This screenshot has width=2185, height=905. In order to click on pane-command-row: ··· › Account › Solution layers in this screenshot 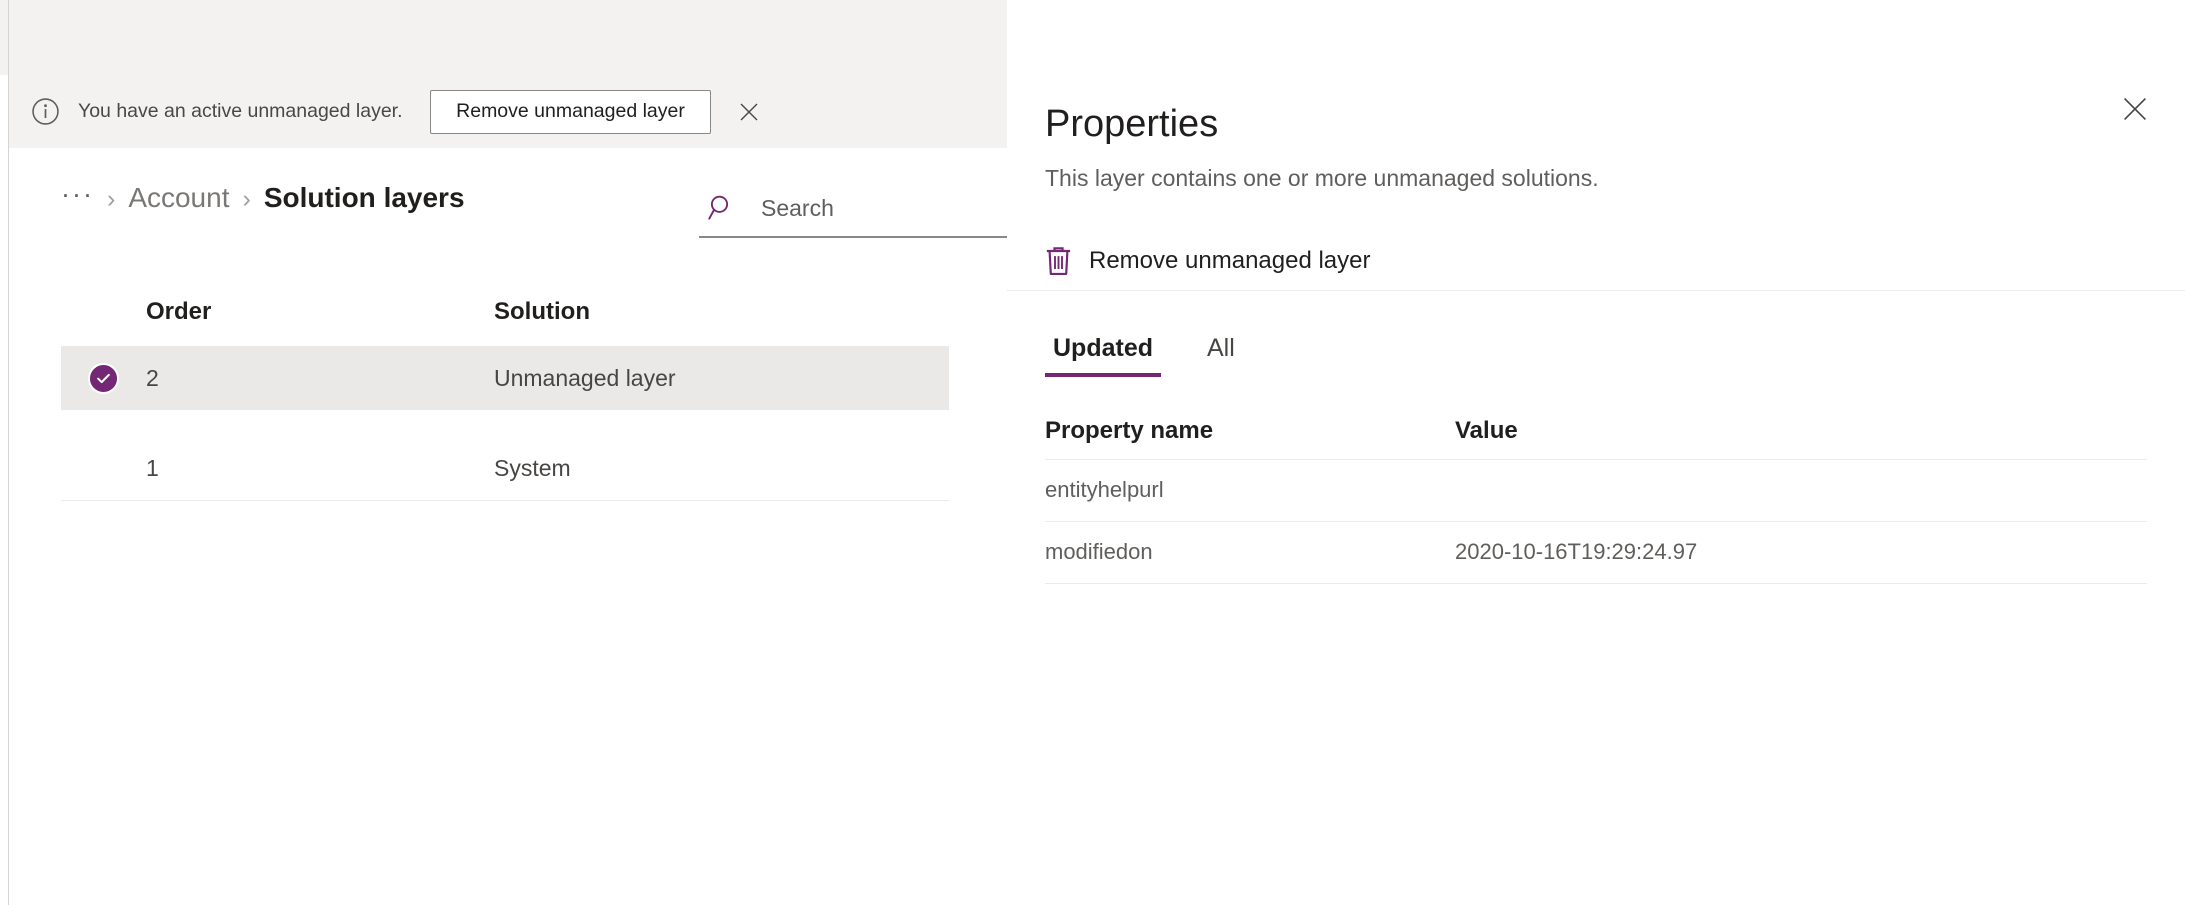, I will do `click(508, 213)`.